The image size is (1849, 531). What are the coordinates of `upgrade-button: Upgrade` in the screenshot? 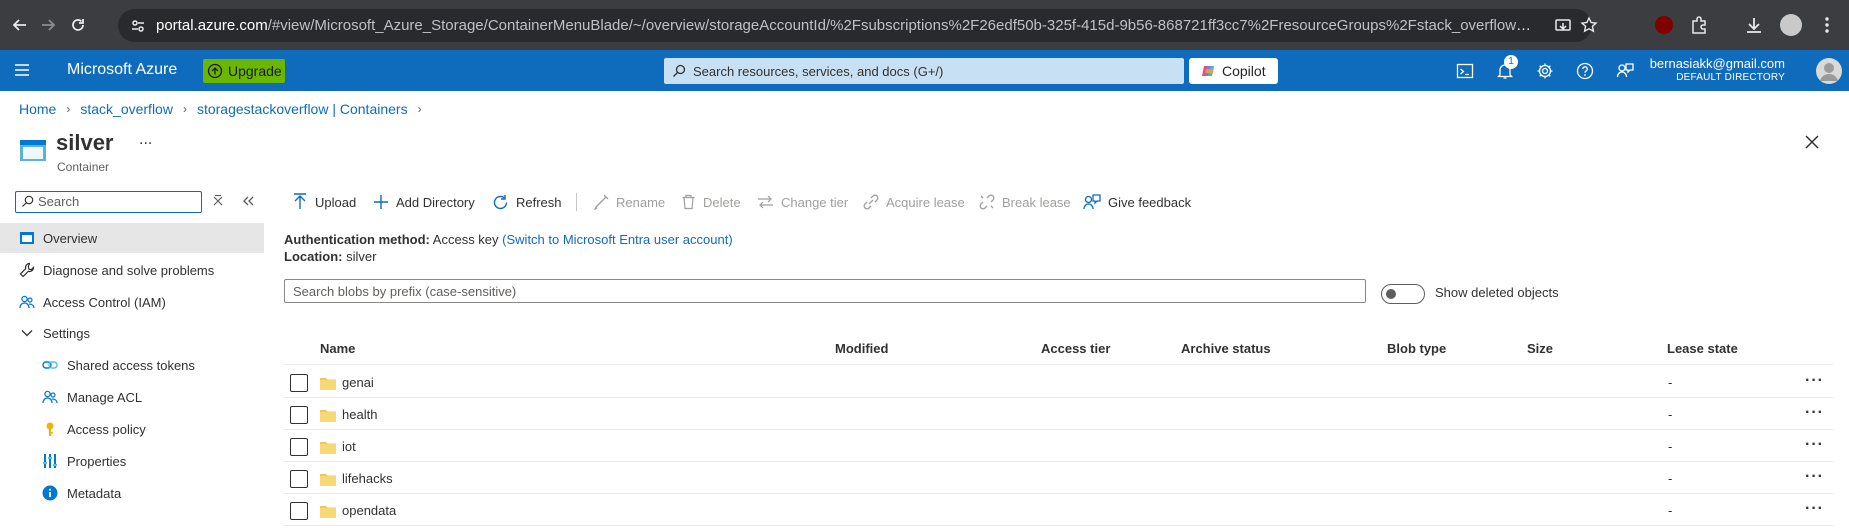 It's located at (244, 71).